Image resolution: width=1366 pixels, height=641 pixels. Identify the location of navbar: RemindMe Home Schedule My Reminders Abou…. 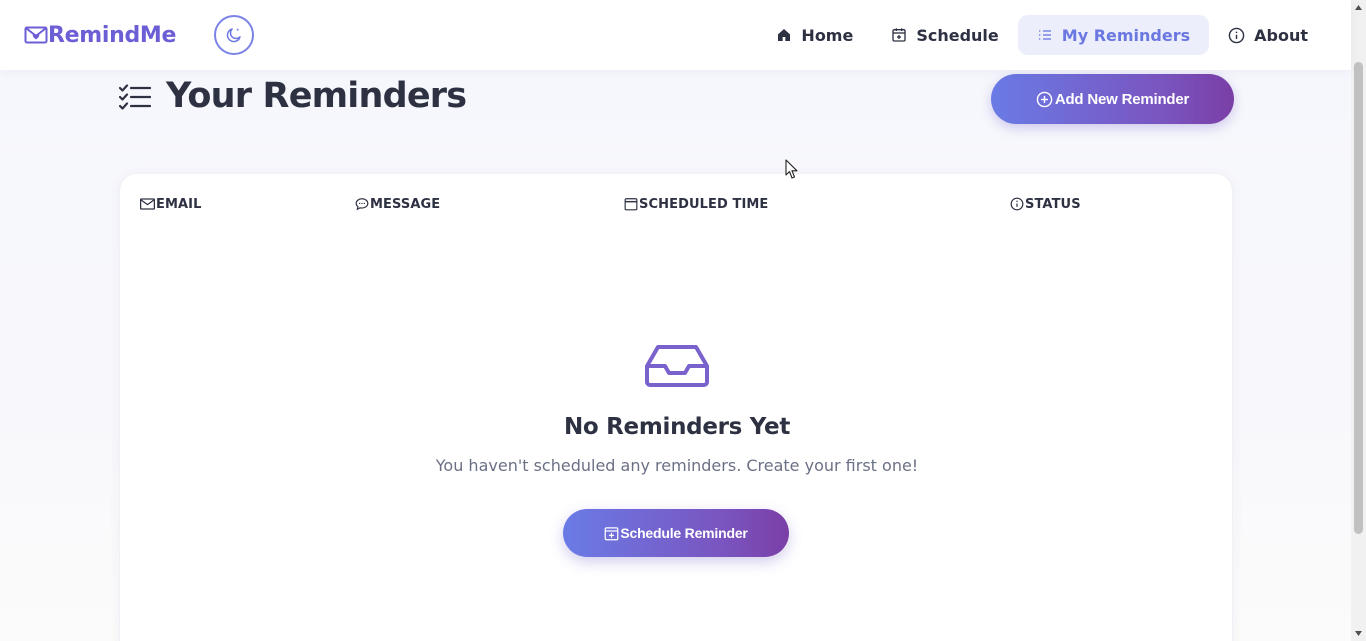
(675, 35).